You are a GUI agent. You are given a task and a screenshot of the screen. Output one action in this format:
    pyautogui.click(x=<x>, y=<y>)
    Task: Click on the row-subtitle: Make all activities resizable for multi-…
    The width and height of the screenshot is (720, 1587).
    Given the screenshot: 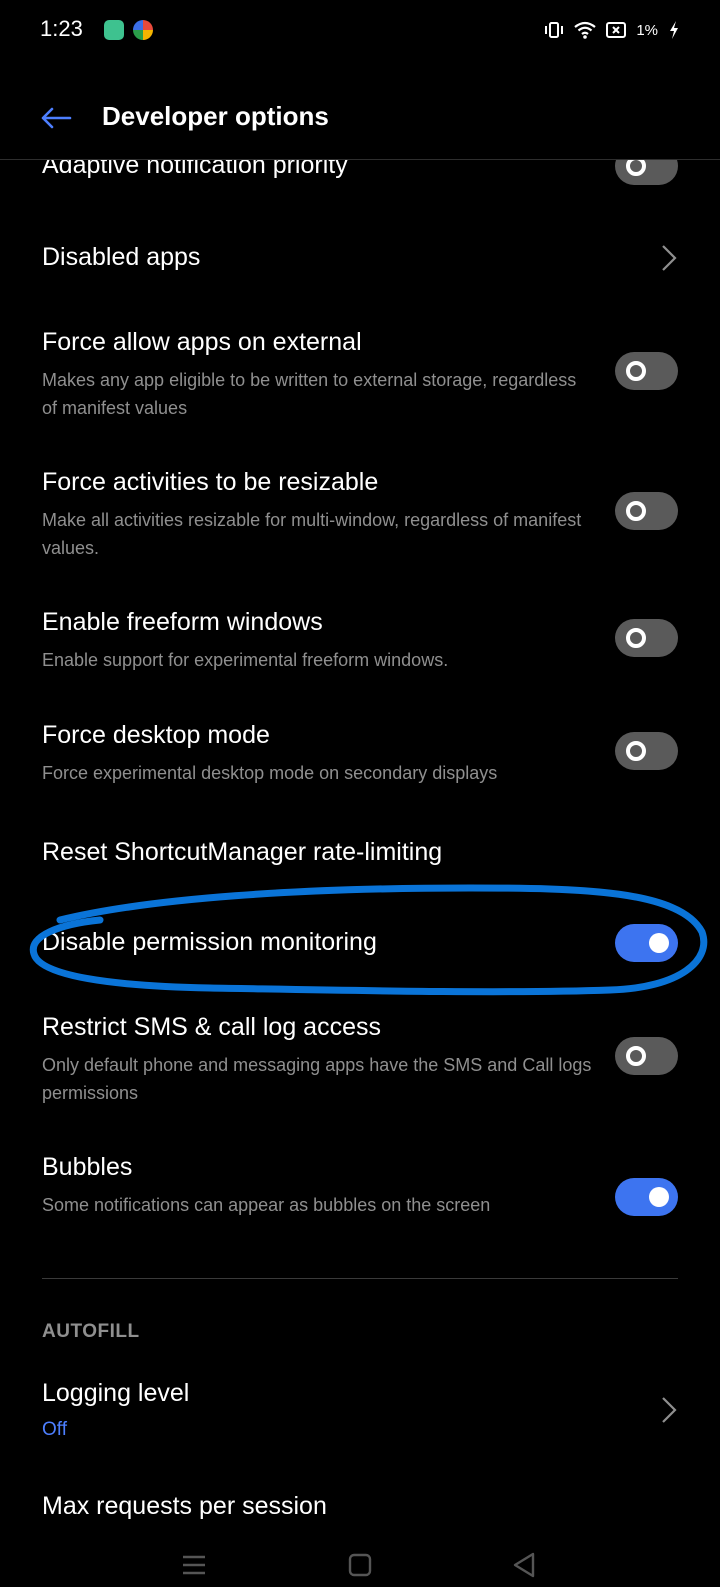 What is the action you would take?
    pyautogui.click(x=312, y=534)
    